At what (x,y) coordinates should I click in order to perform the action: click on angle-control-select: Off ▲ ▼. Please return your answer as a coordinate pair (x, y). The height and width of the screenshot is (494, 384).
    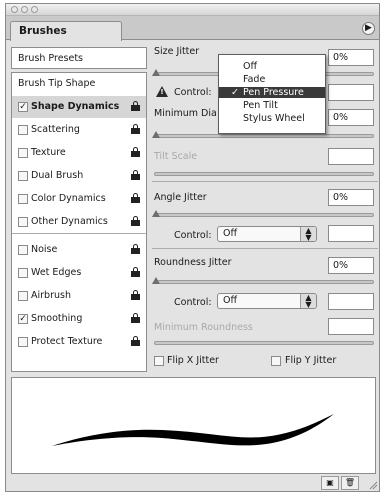
    Looking at the image, I should click on (267, 234).